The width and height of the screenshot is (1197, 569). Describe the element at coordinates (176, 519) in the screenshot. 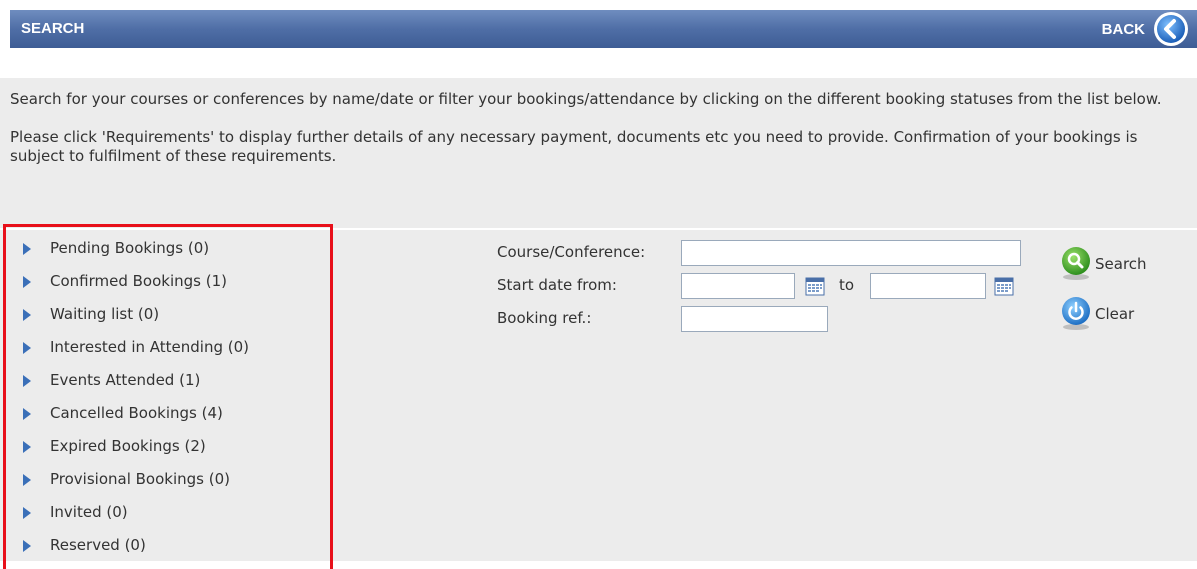

I see `status-item-invited: Invited (0)` at that location.